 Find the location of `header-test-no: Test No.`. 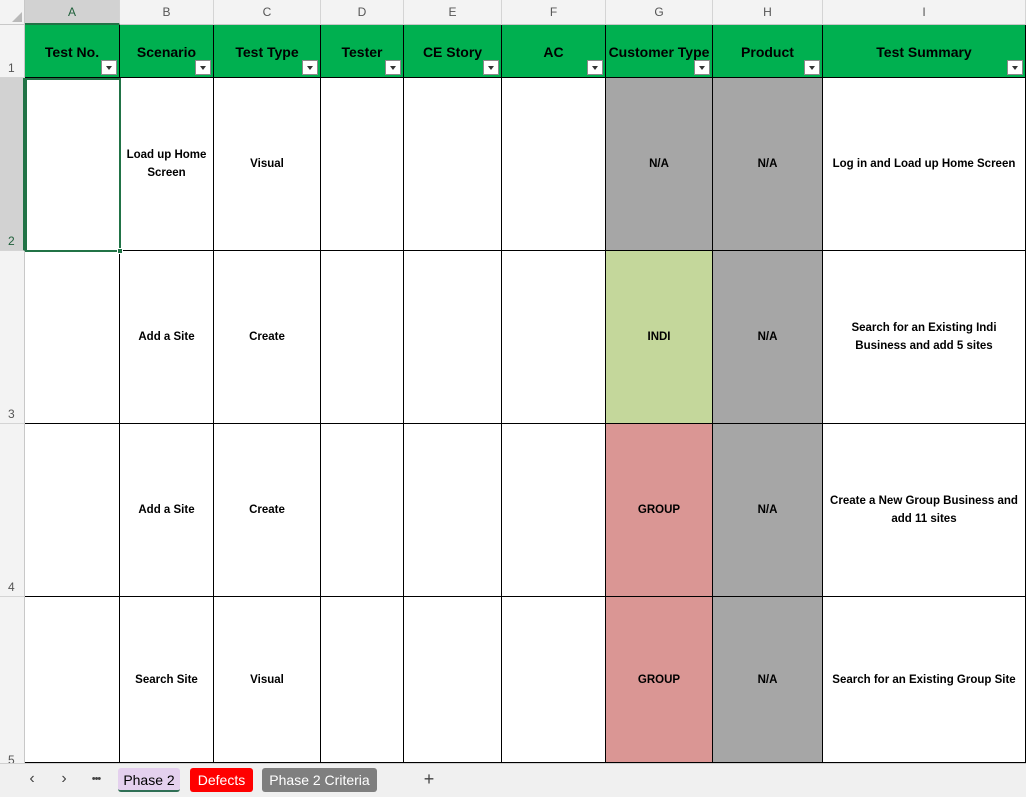

header-test-no: Test No. is located at coordinates (72, 51).